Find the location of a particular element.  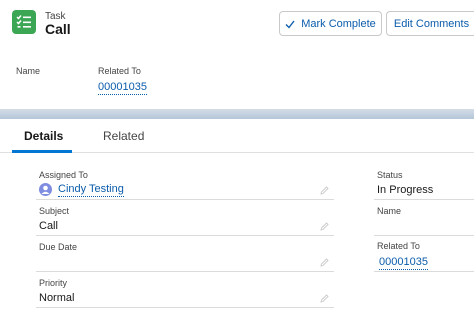

header-divider-band is located at coordinates (237, 114).